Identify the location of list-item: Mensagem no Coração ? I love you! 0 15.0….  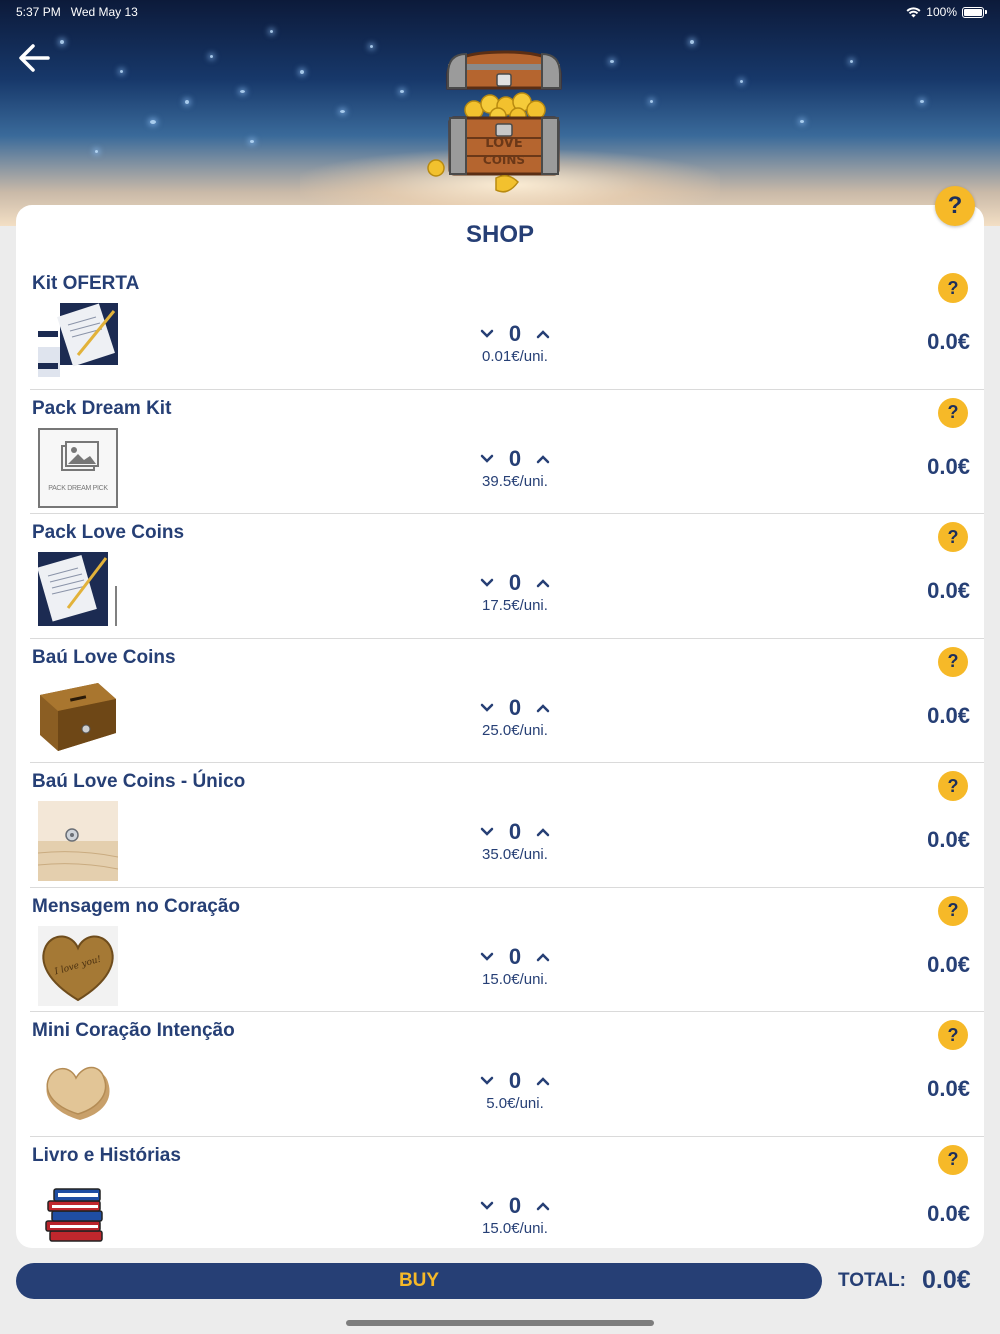
(507, 950).